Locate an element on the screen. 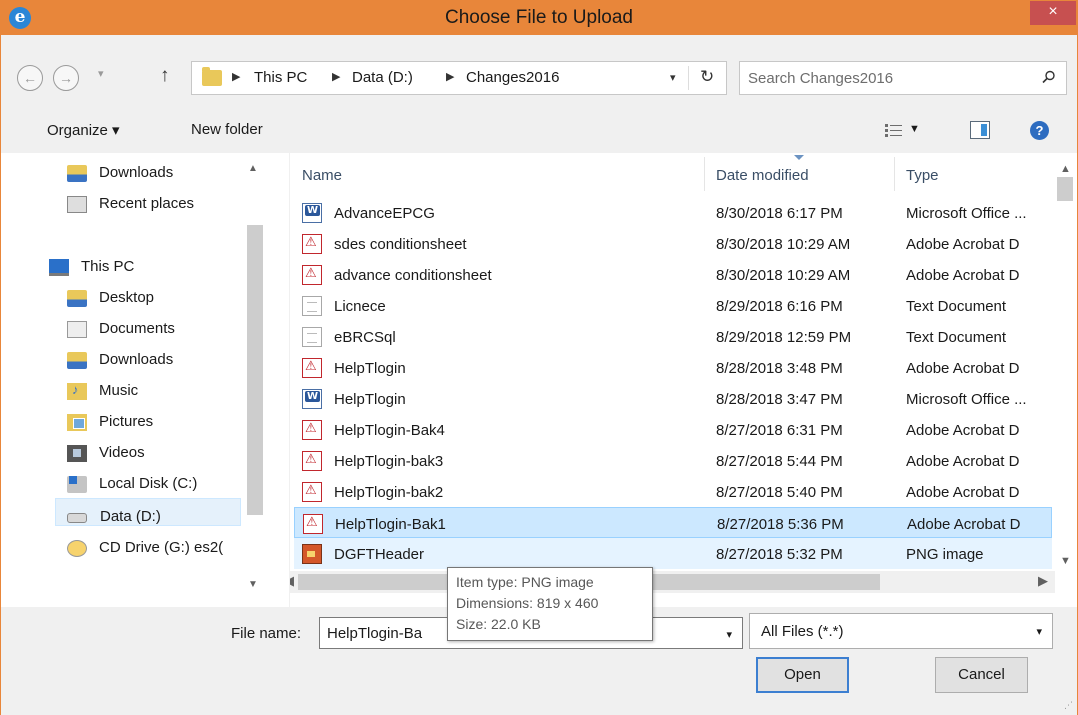 The width and height of the screenshot is (1078, 715). file-row: DGFTHeader 8/27/2018 5:32 PM PNG image is located at coordinates (673, 553).